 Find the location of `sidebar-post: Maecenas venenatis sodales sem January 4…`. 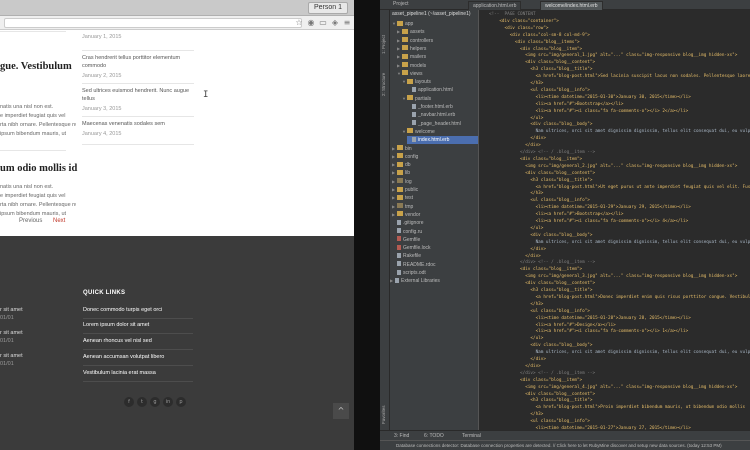

sidebar-post: Maecenas venenatis sodales sem January 4… is located at coordinates (138, 129).